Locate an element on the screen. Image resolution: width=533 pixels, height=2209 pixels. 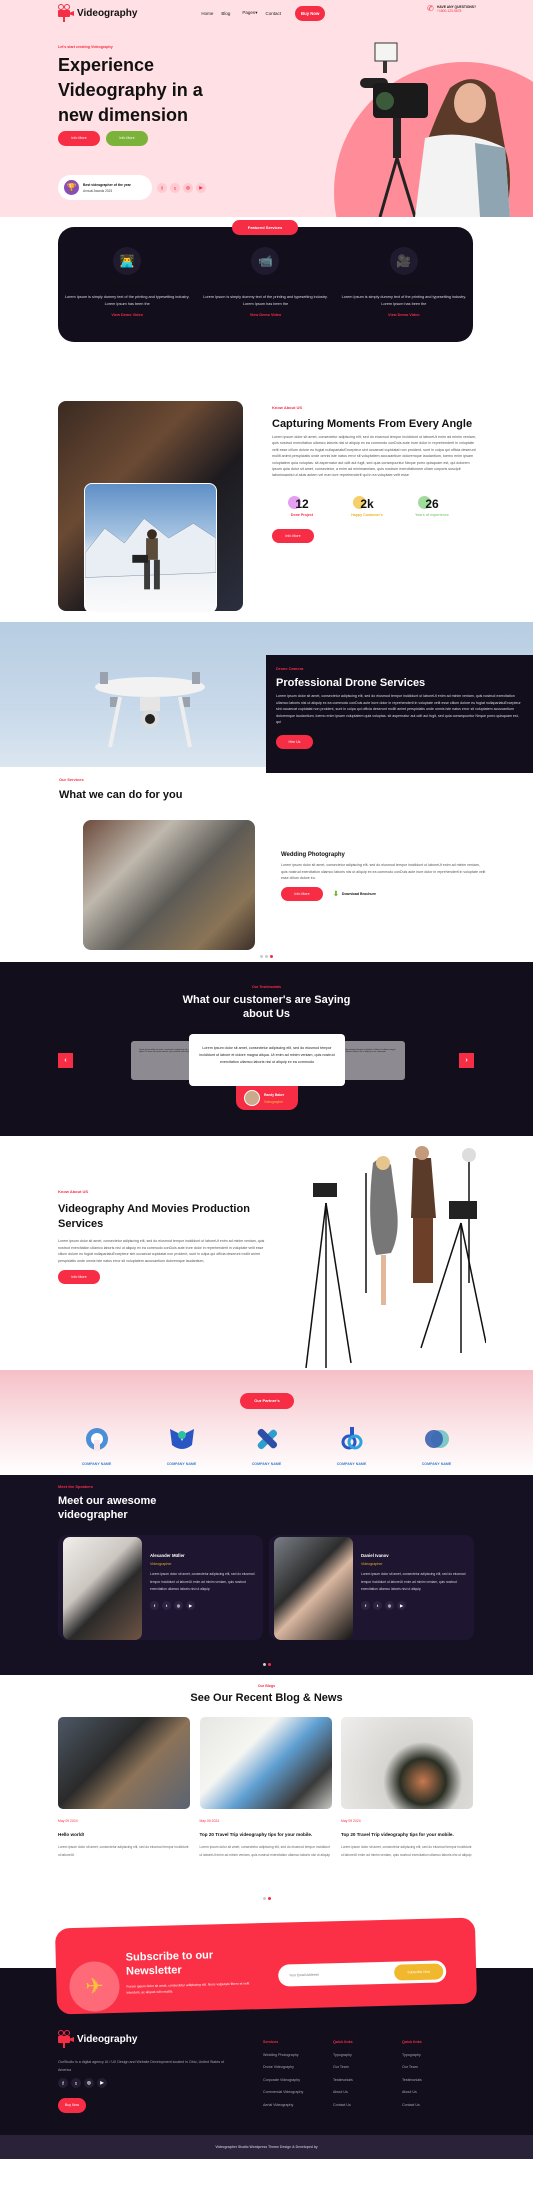
blog-kicker: Our Blogs is located at coordinates (266, 1686).